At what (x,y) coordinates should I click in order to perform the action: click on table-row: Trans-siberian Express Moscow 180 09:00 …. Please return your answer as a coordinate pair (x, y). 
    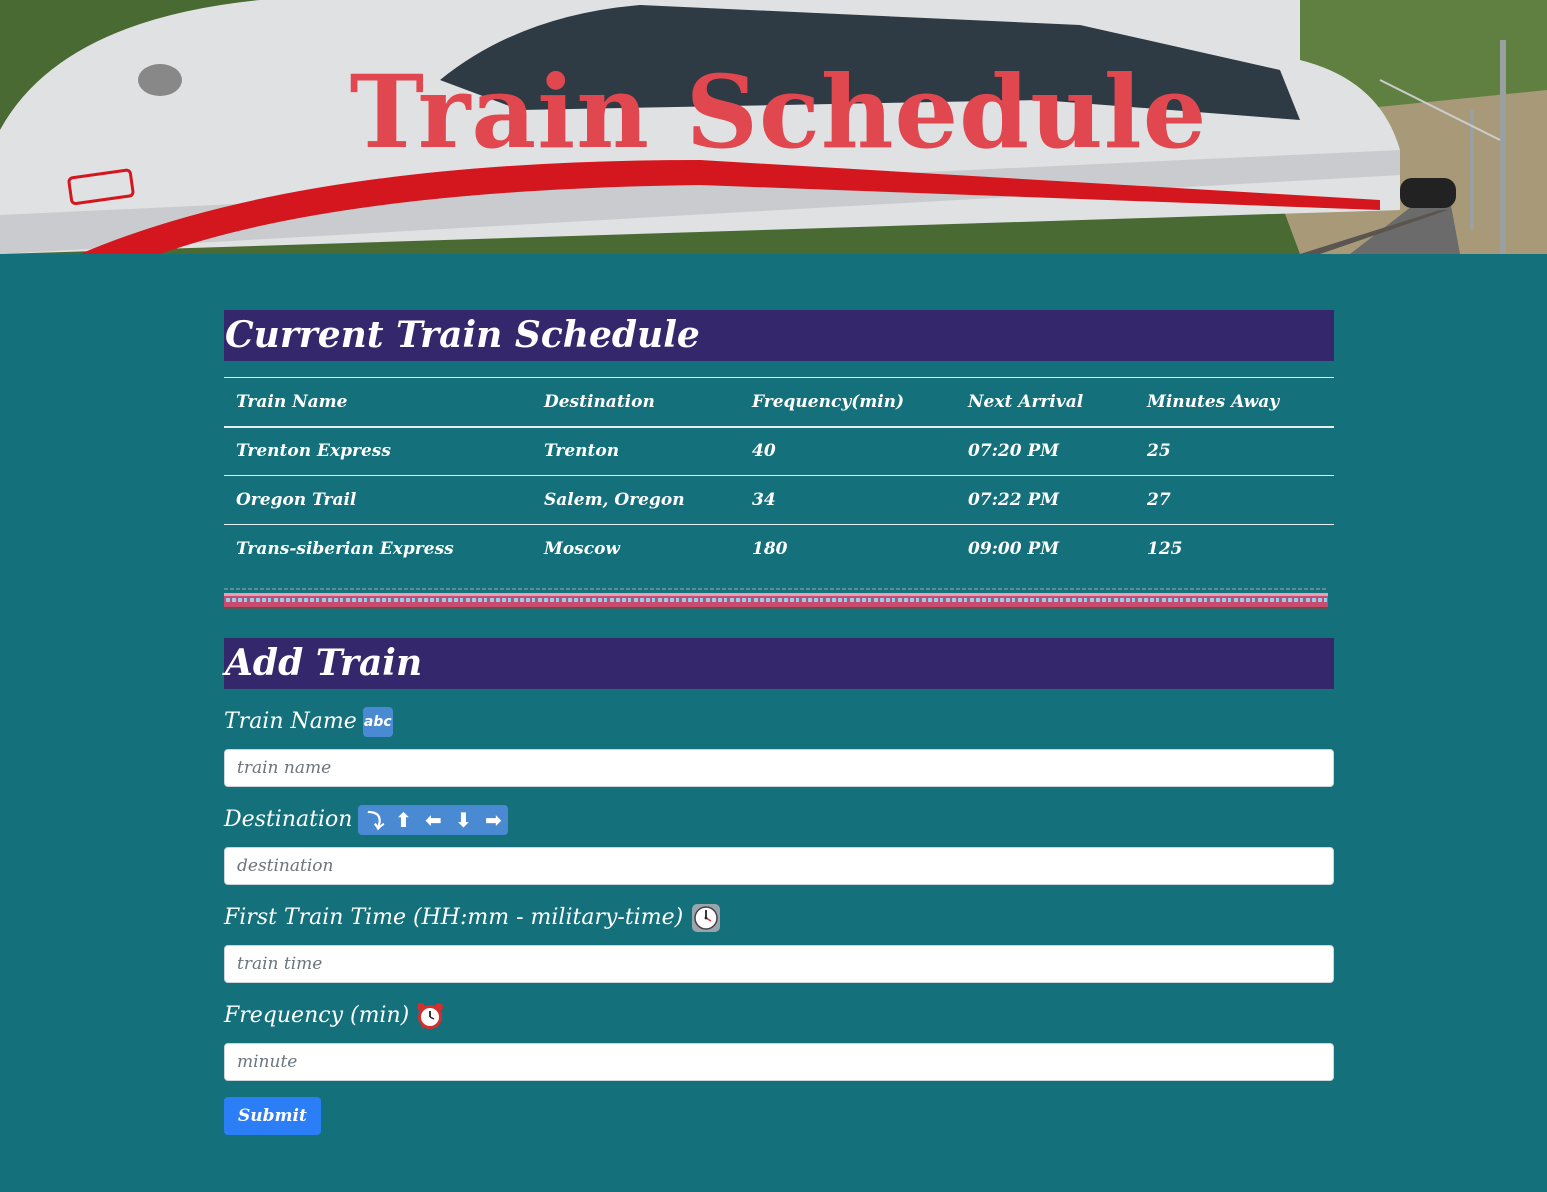
    Looking at the image, I should click on (779, 549).